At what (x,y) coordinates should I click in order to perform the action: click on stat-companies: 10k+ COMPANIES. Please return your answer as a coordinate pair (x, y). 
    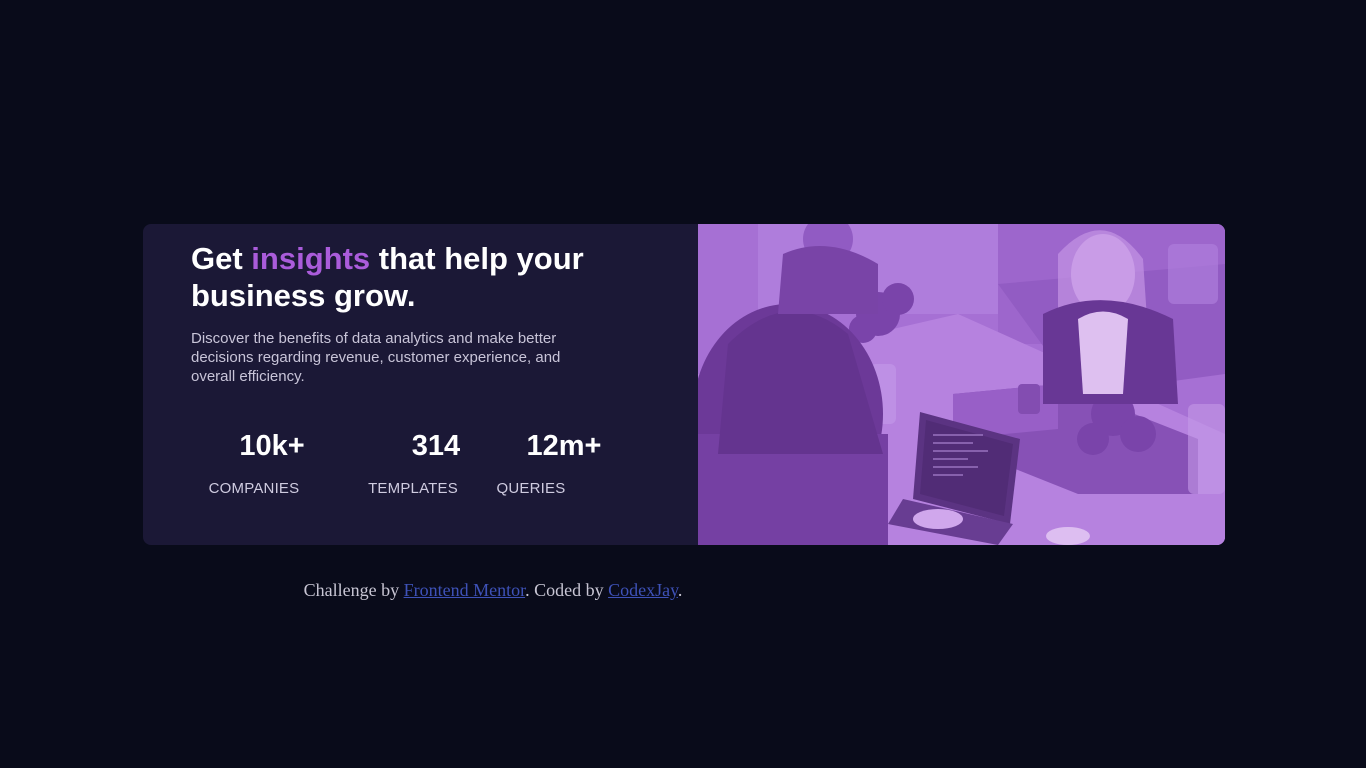
    Looking at the image, I should click on (256, 466).